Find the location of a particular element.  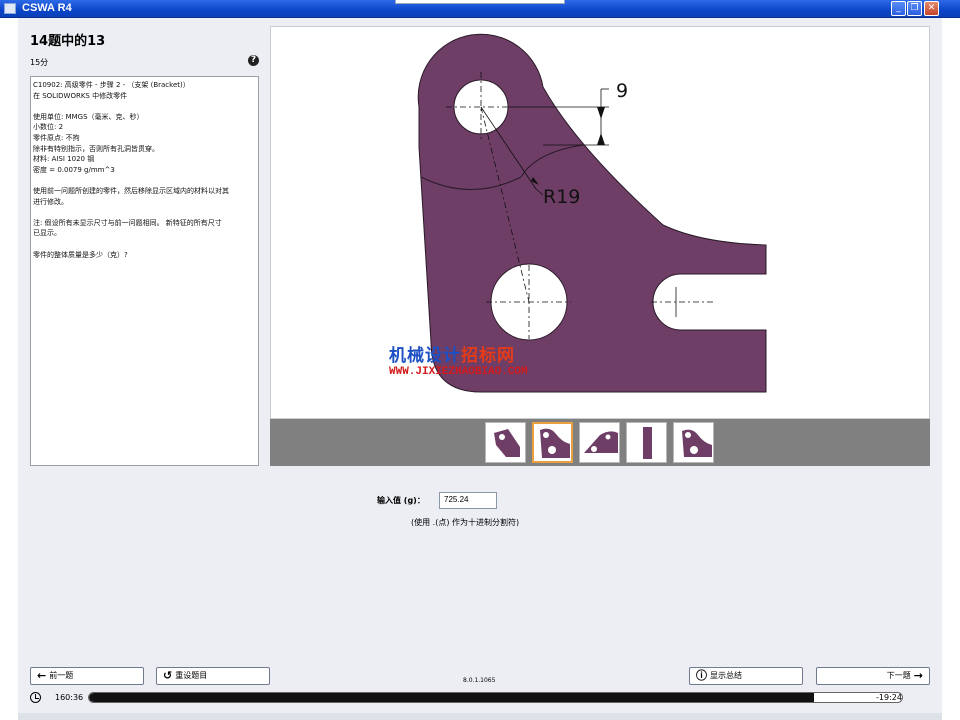

horizontal-scrollbar is located at coordinates (480, 716).